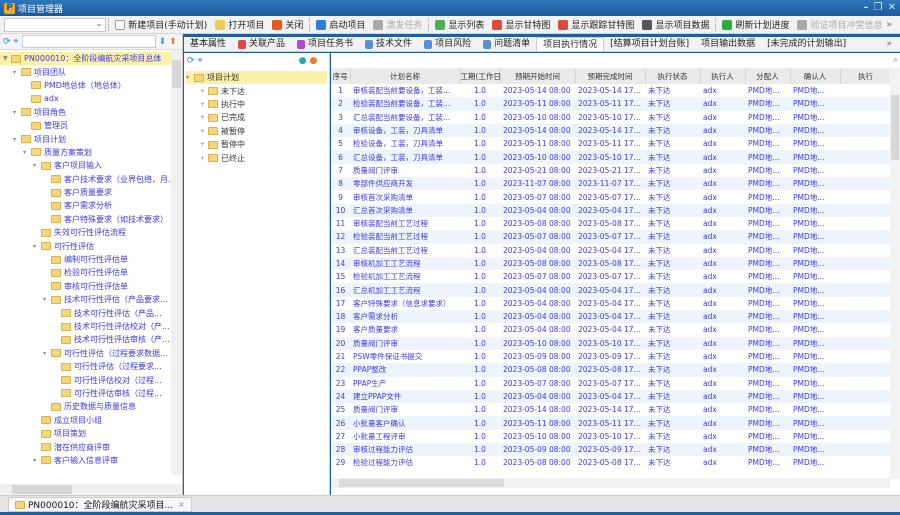 The width and height of the screenshot is (900, 515). I want to click on tab-7: [结算项目计划台账], so click(649, 44).